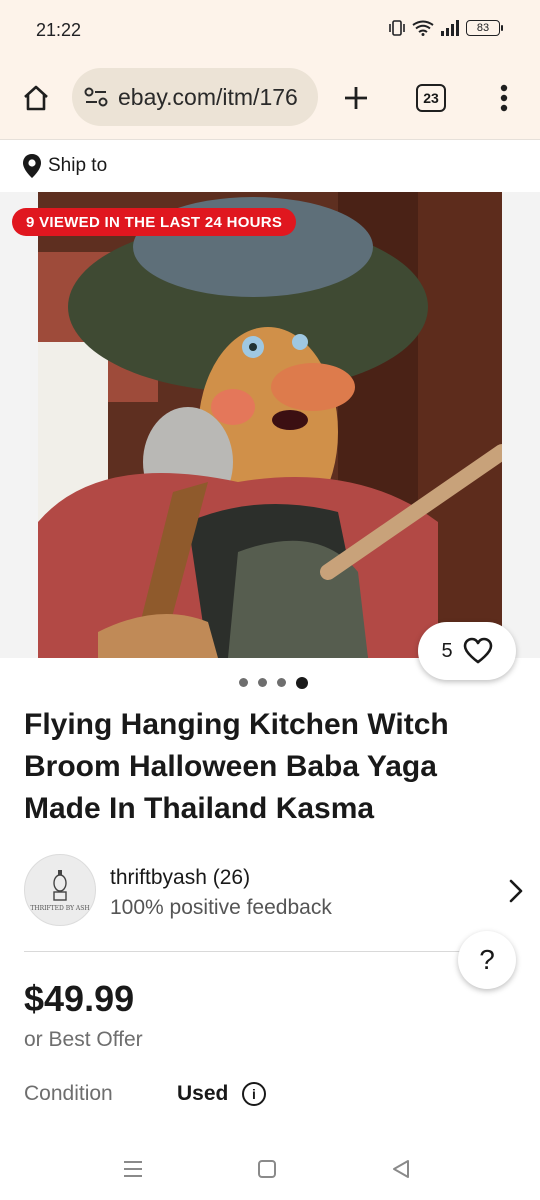 This screenshot has width=540, height=1200. What do you see at coordinates (423, 28) in the screenshot?
I see `wifi-icon` at bounding box center [423, 28].